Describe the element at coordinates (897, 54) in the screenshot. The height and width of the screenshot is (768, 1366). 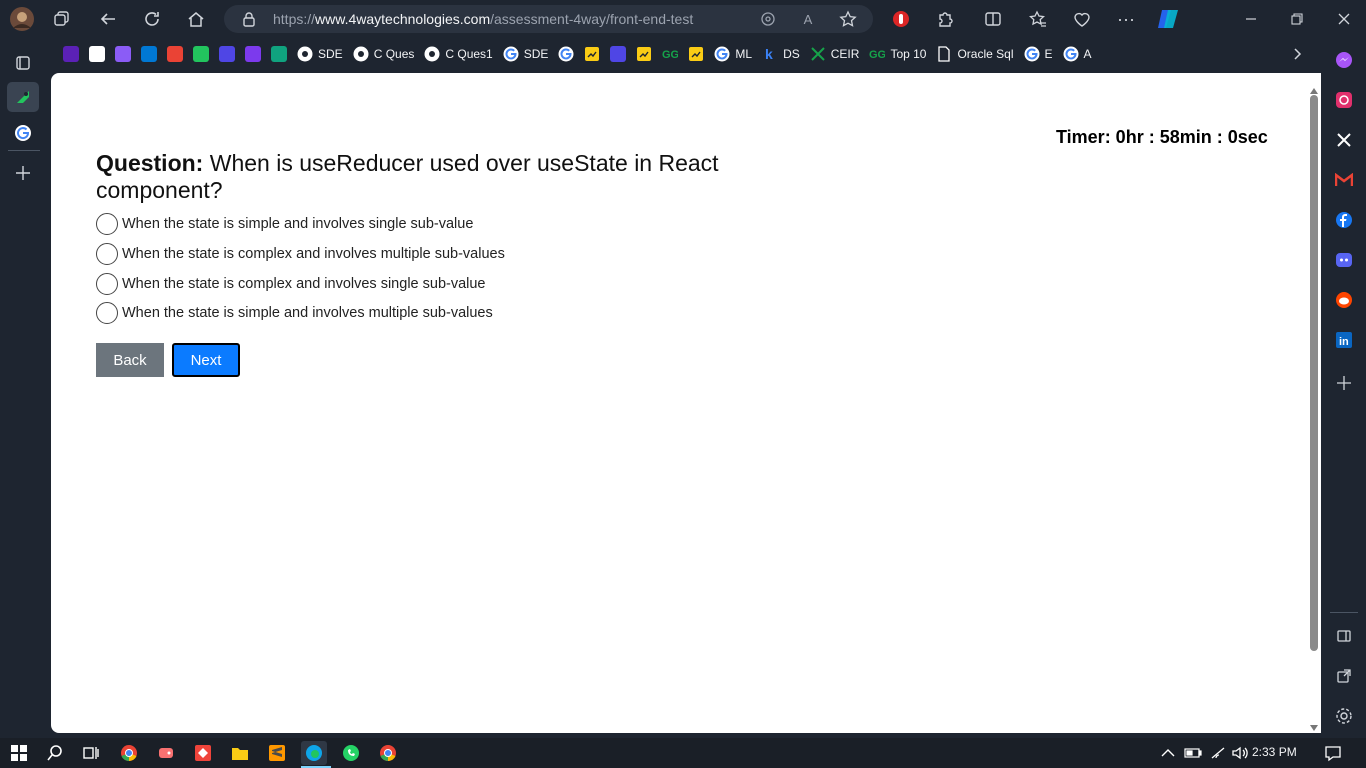
I see `bookmark-item: GG Top 10` at that location.